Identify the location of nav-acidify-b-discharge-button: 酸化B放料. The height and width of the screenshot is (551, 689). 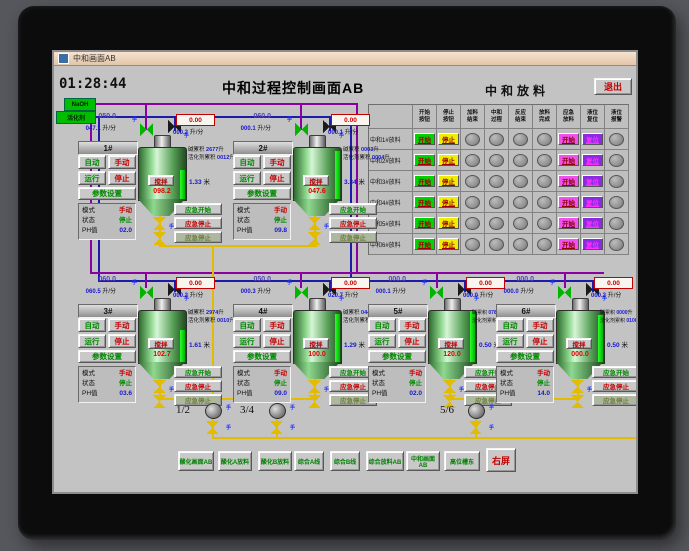
(275, 461).